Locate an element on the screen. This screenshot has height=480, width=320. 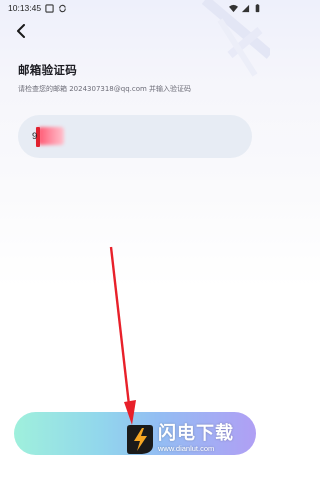
redaction-overlay is located at coordinates (51, 136).